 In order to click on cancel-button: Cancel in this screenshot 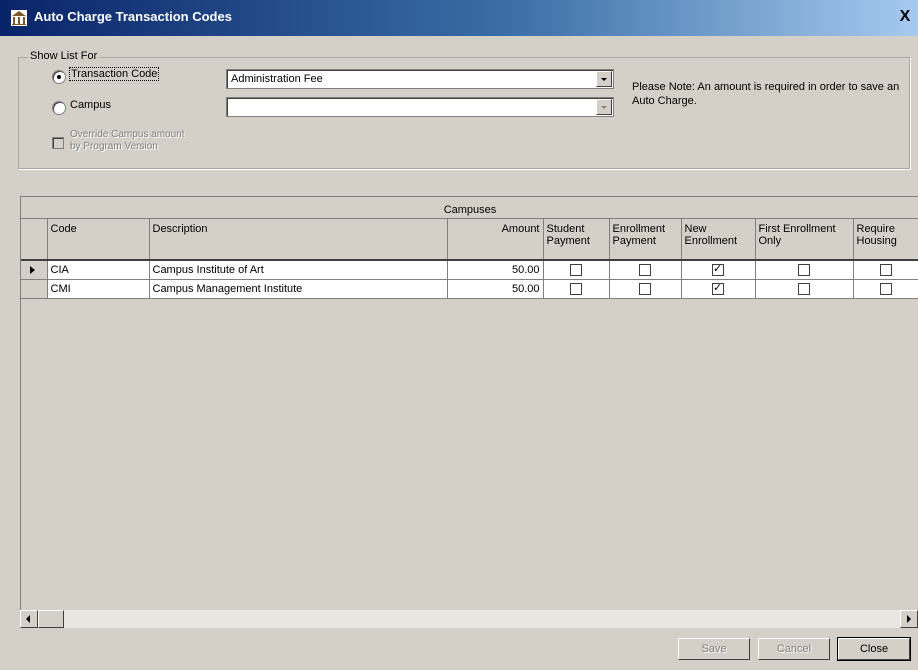, I will do `click(794, 649)`.